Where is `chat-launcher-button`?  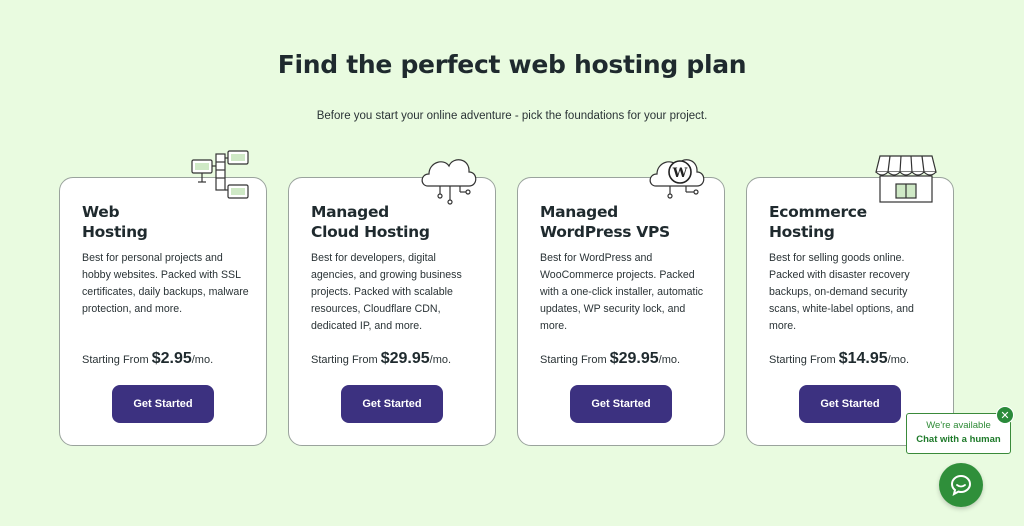
chat-launcher-button is located at coordinates (961, 485).